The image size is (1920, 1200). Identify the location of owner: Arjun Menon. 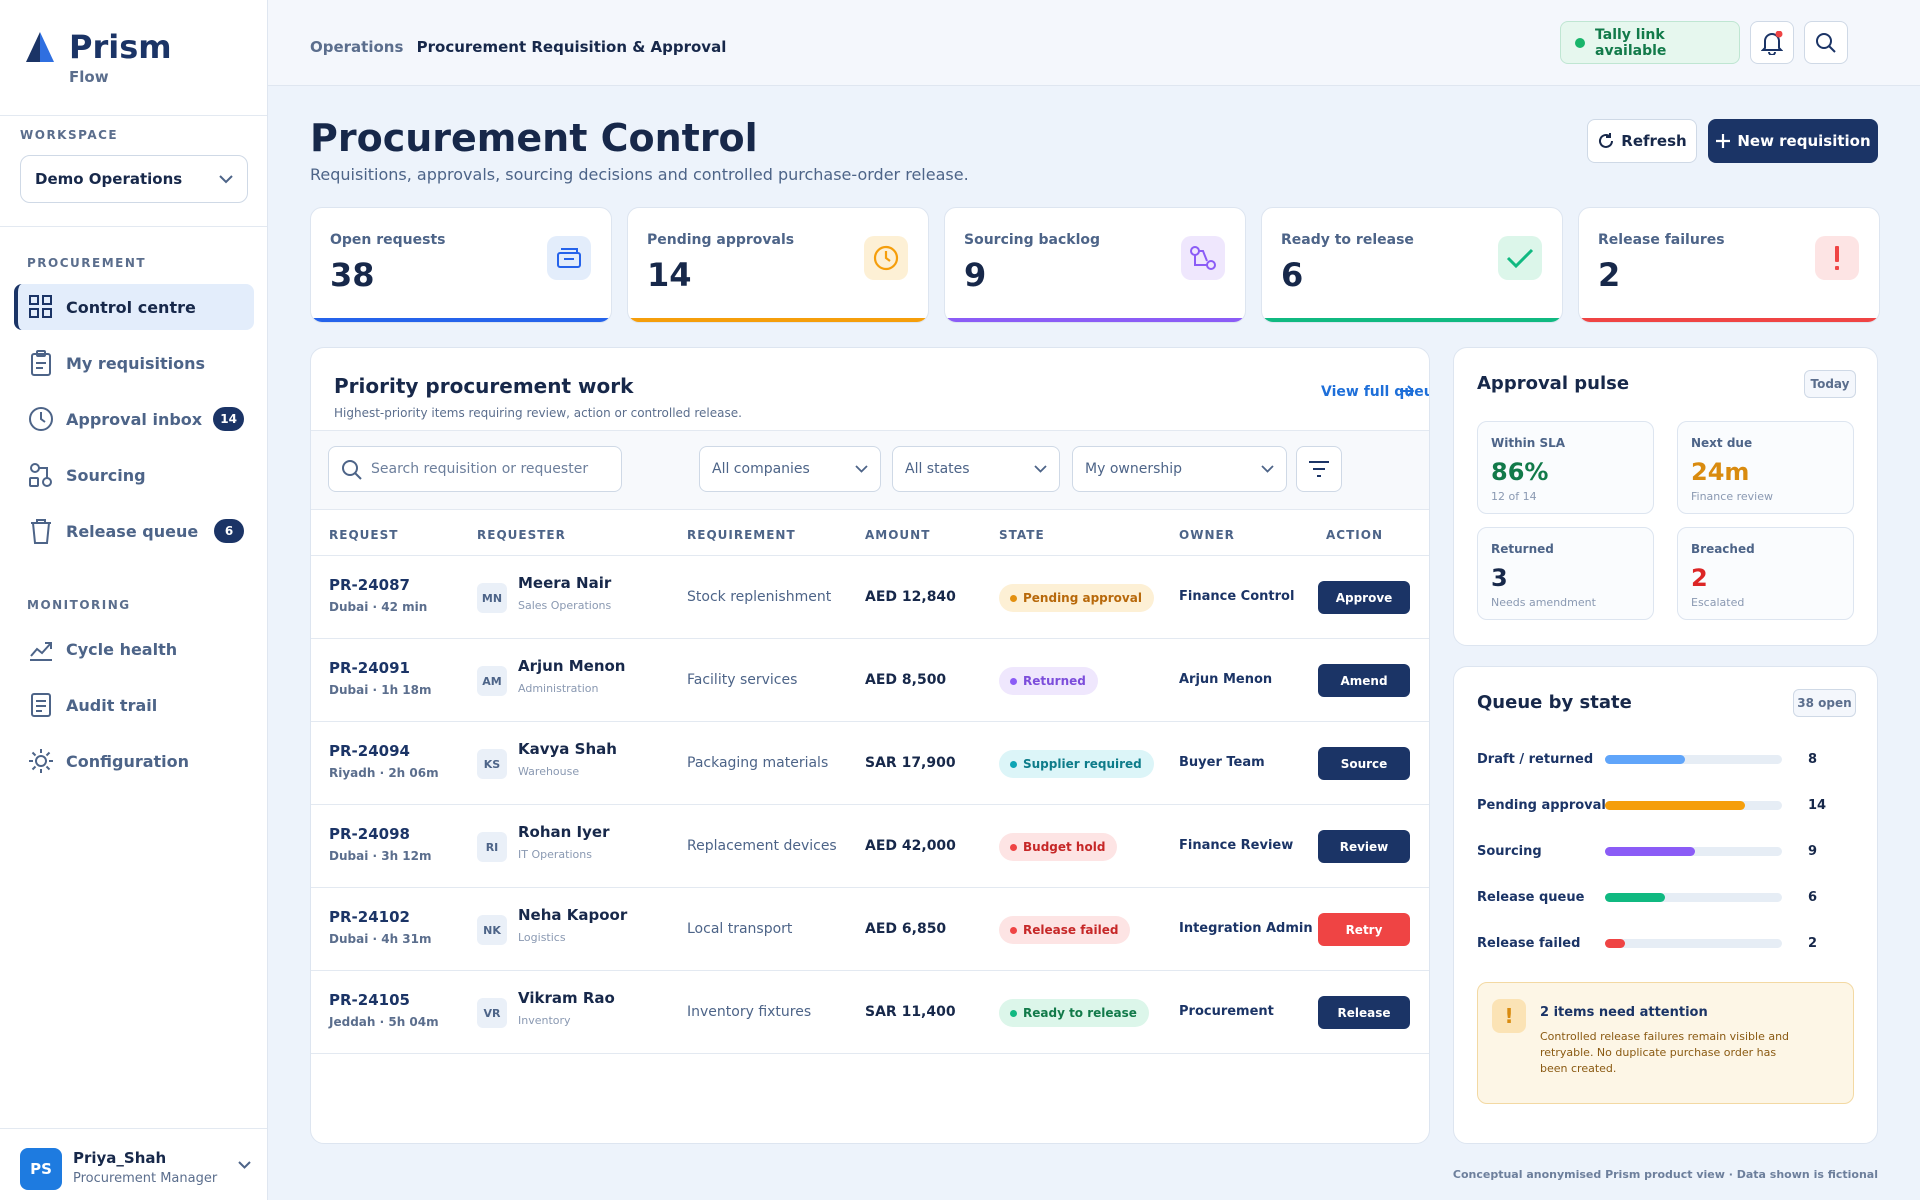
(1226, 679).